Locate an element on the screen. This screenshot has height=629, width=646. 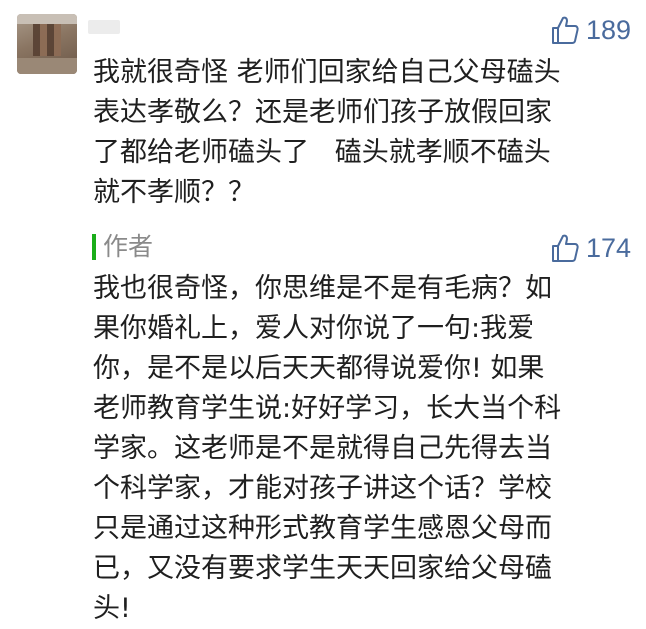
author-reply-label: 作者 is located at coordinates (122, 247).